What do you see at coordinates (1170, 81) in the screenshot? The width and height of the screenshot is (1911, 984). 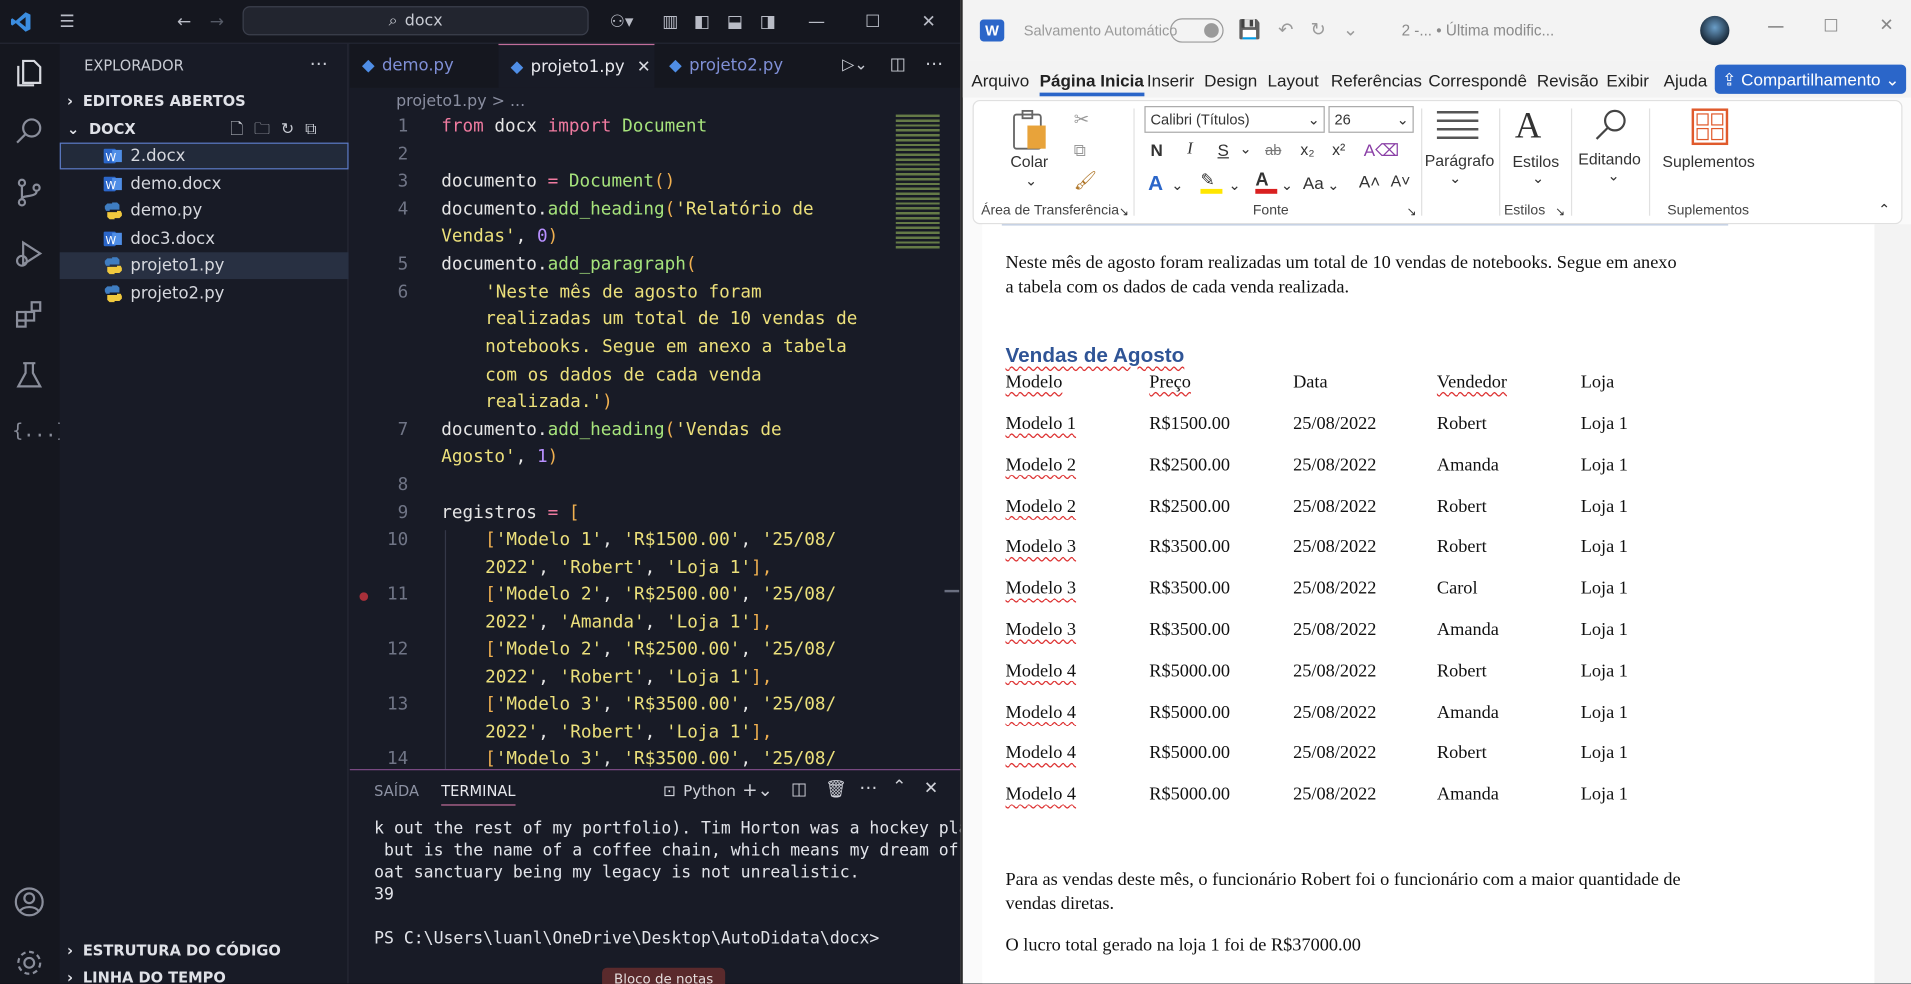 I see `tab-inserir: Inserir` at bounding box center [1170, 81].